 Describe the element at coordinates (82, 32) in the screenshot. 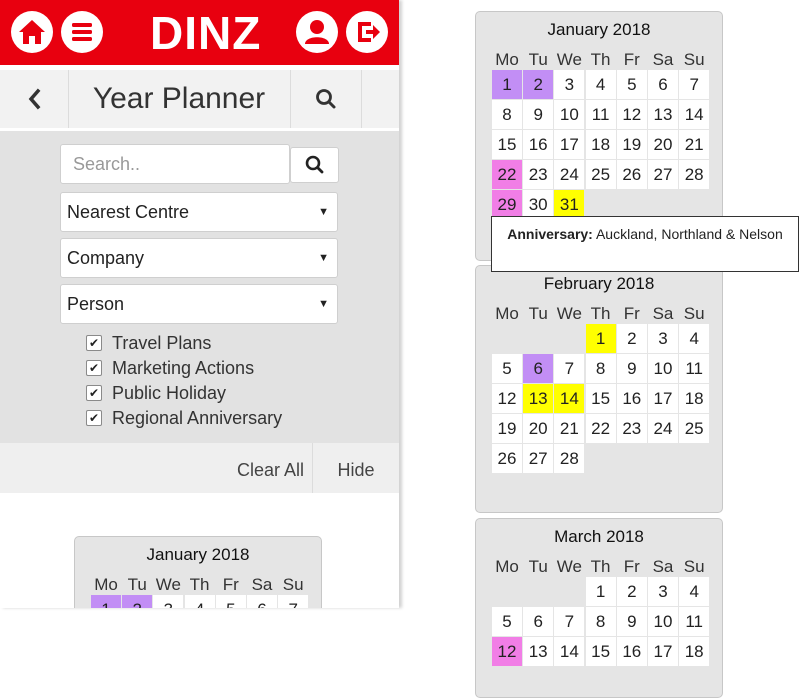

I see `menu-button` at that location.